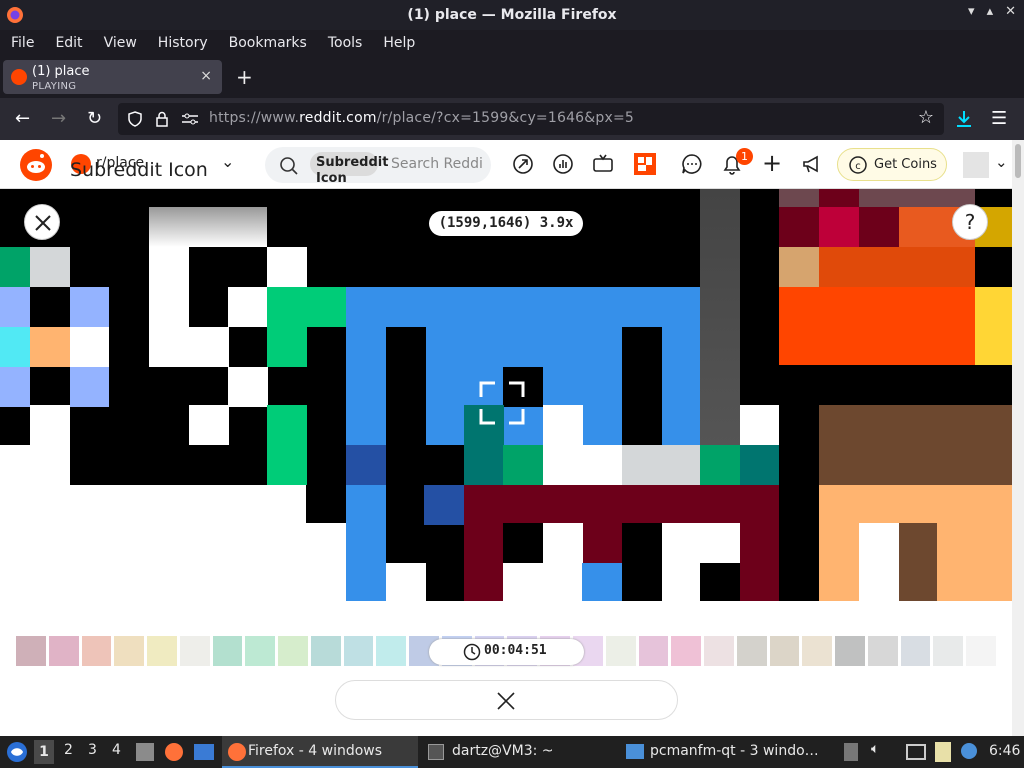  What do you see at coordinates (505, 118) in the screenshot?
I see `url-path: /r/place/?cx=1599&cy=1646&px=5` at bounding box center [505, 118].